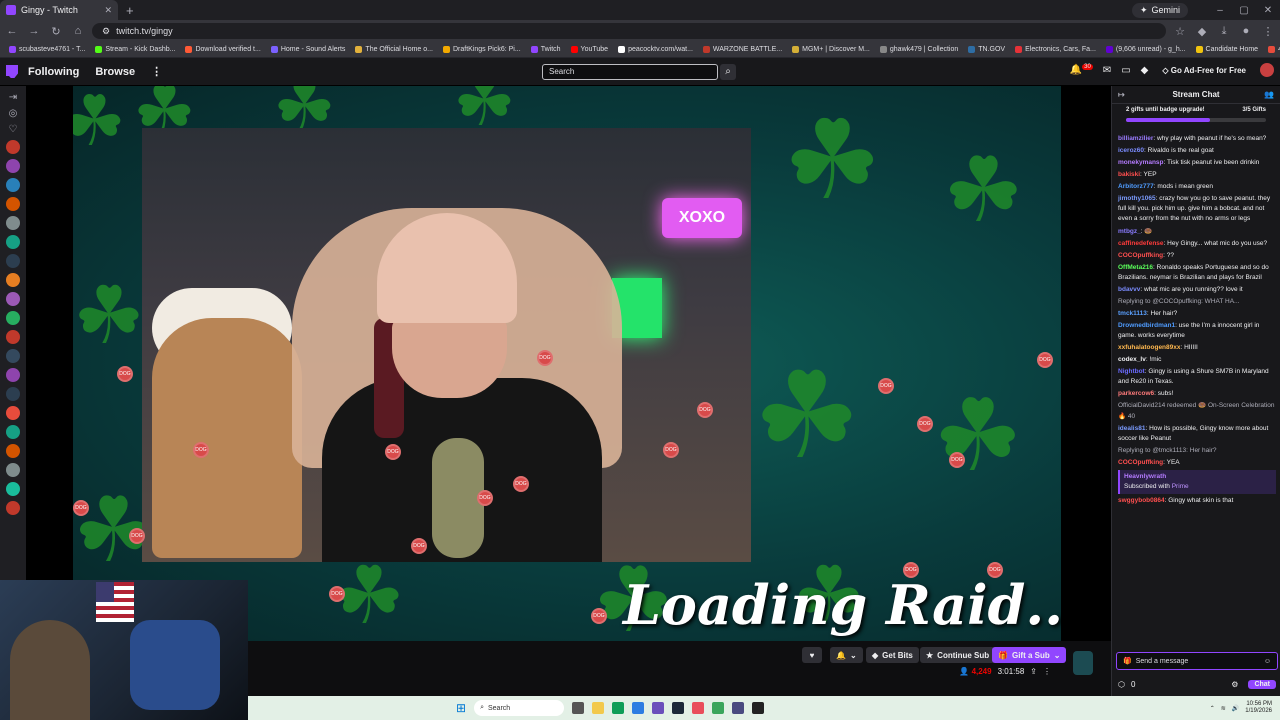  I want to click on chat-message: parkercow6: subs!, so click(1197, 394).